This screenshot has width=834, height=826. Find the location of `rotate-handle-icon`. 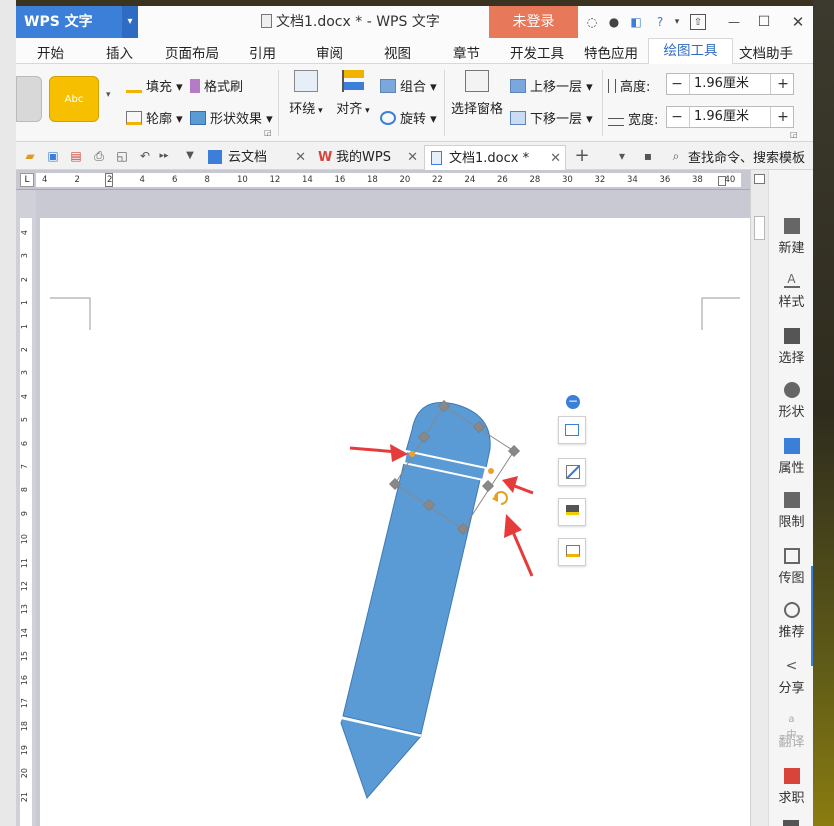

rotate-handle-icon is located at coordinates (500, 498).